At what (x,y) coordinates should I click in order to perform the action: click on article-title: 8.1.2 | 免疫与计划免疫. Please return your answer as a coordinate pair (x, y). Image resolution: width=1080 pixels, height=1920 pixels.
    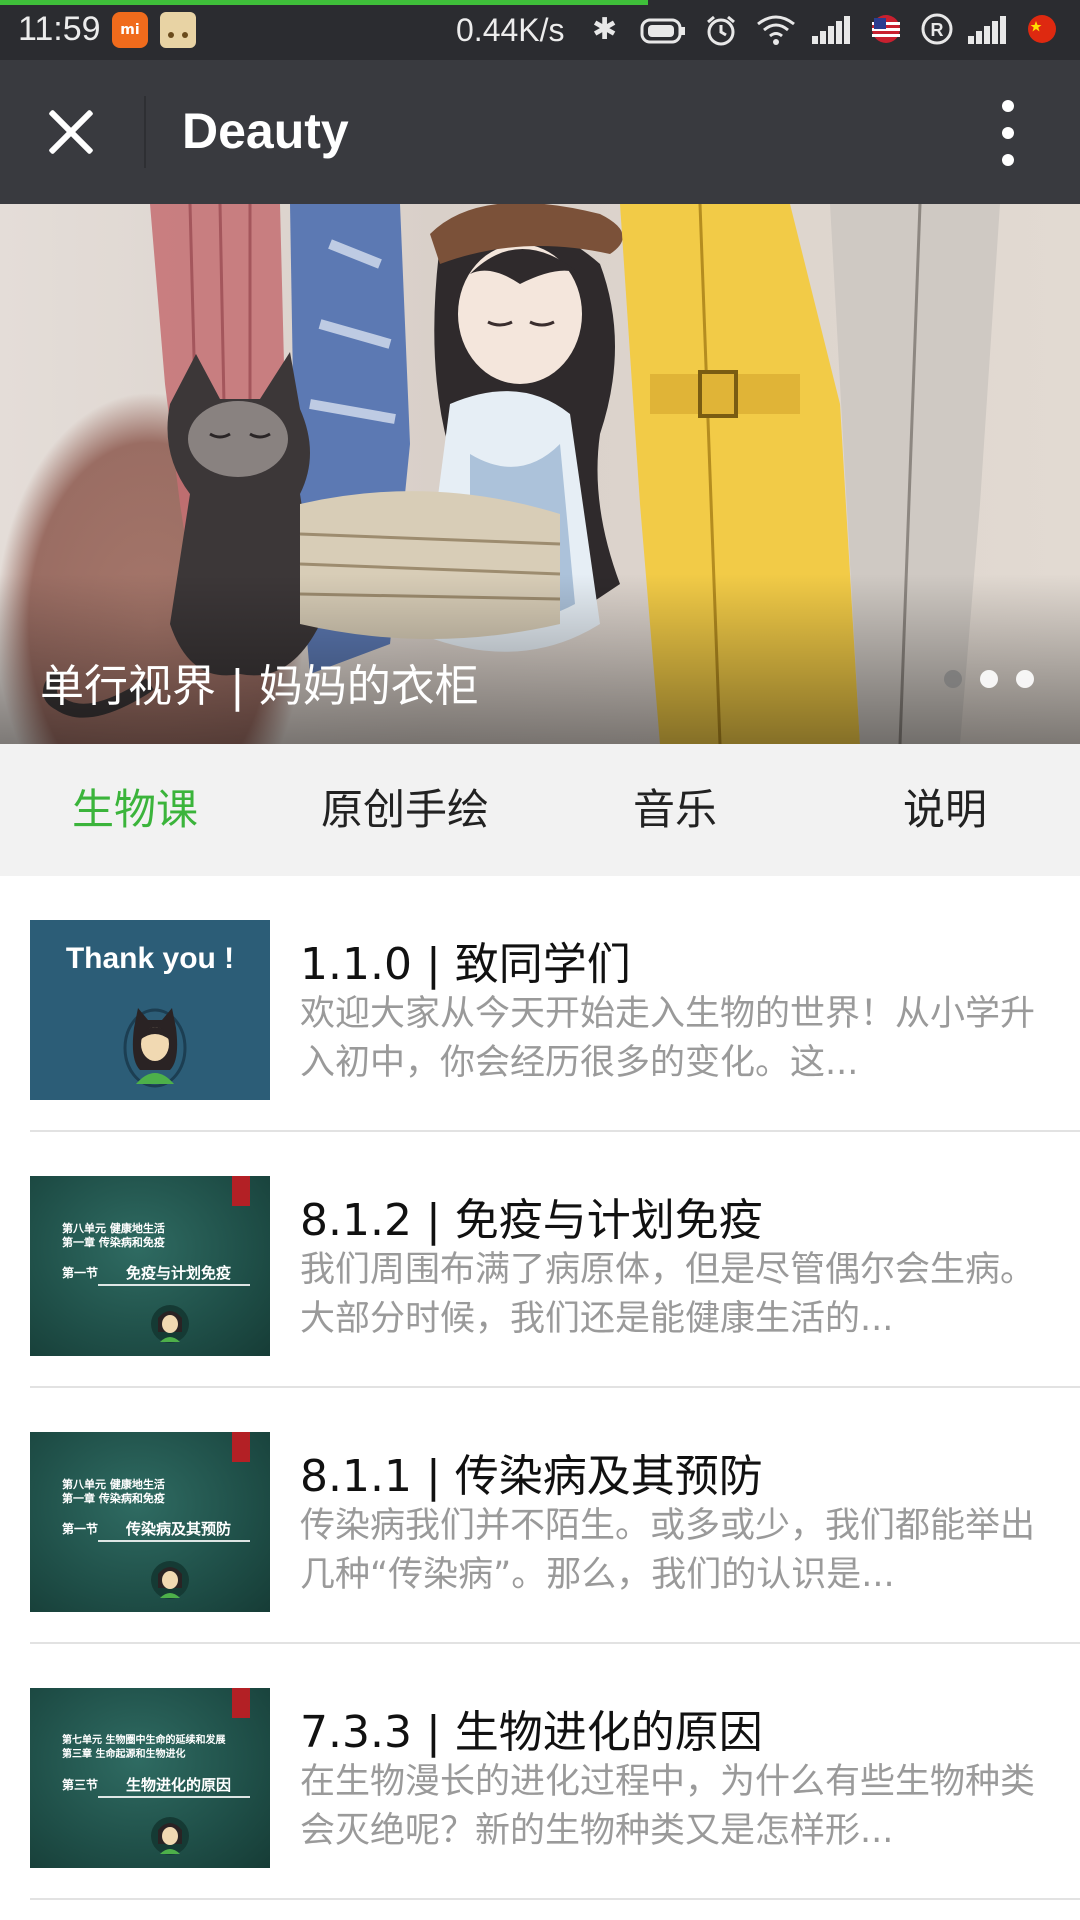
    Looking at the image, I should click on (531, 1220).